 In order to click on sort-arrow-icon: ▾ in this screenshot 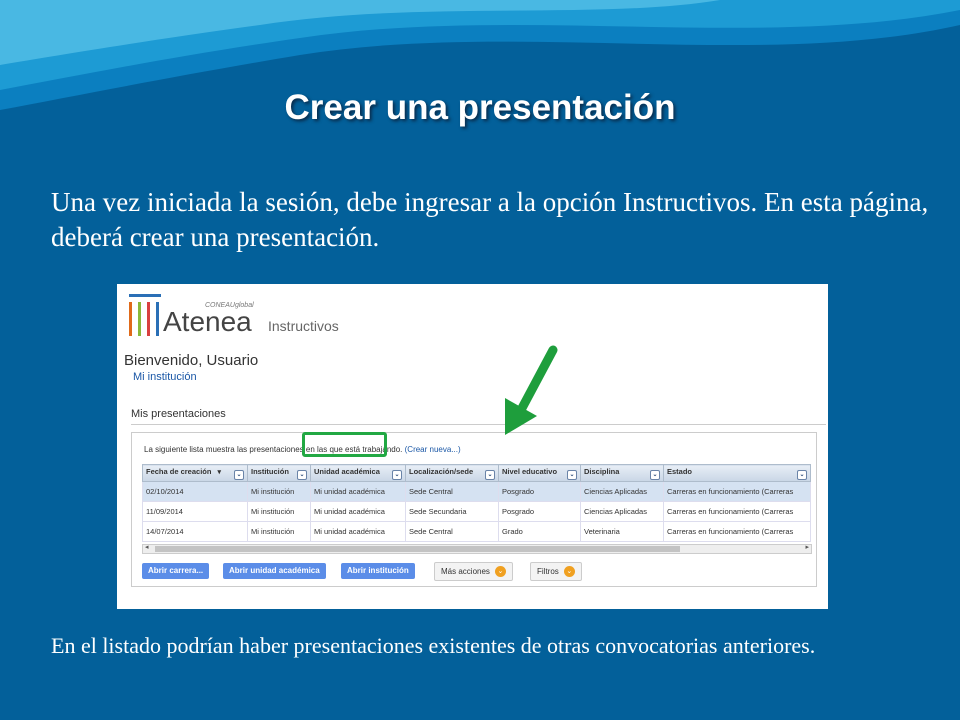, I will do `click(219, 472)`.